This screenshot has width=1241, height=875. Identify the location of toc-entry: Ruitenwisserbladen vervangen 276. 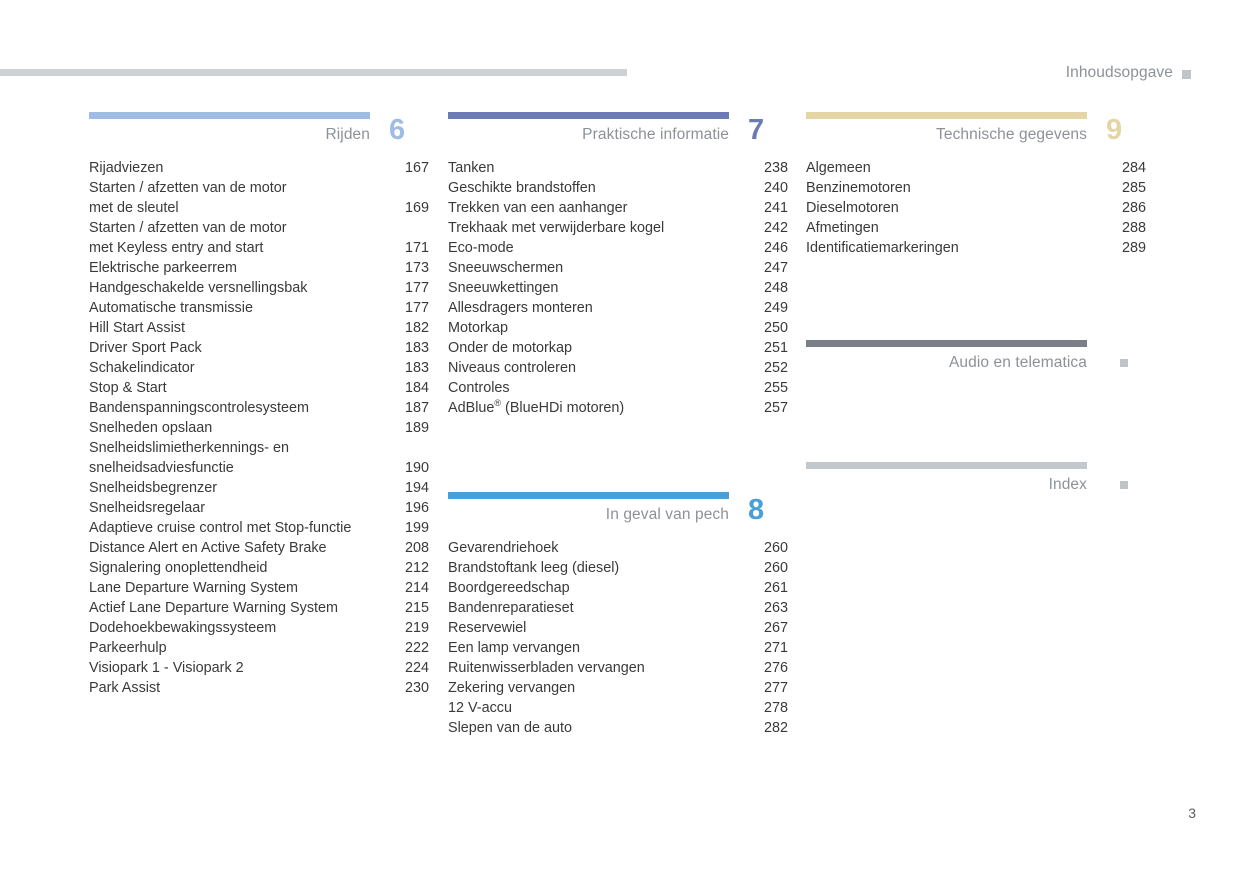
(618, 668).